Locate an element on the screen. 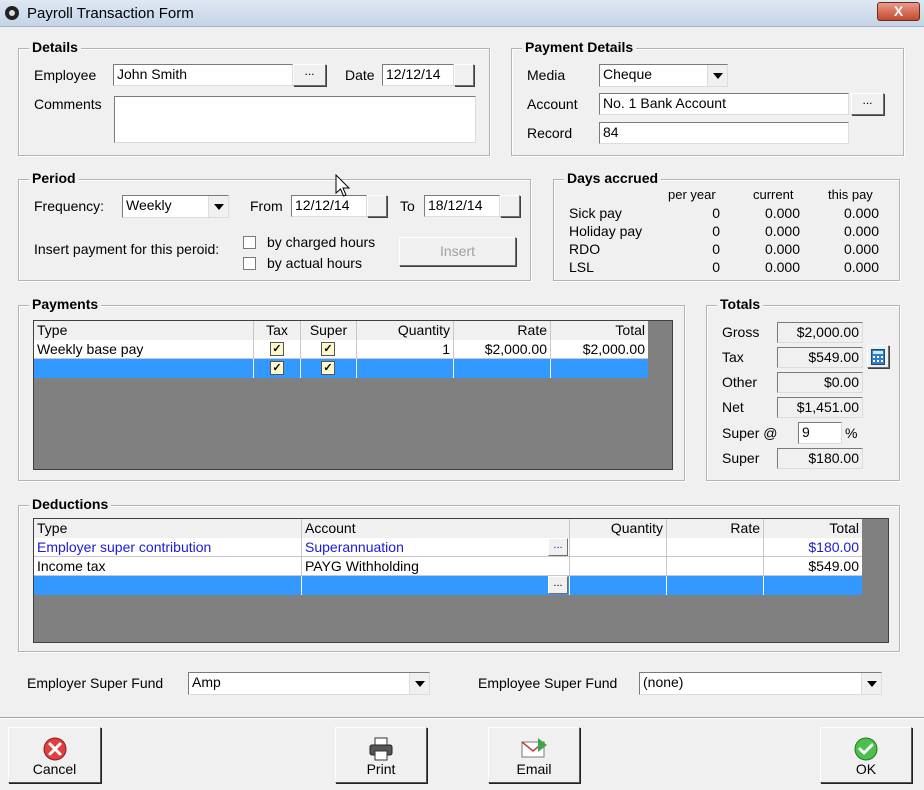 This screenshot has height=790, width=924. tax-value: $549.00 is located at coordinates (820, 357).